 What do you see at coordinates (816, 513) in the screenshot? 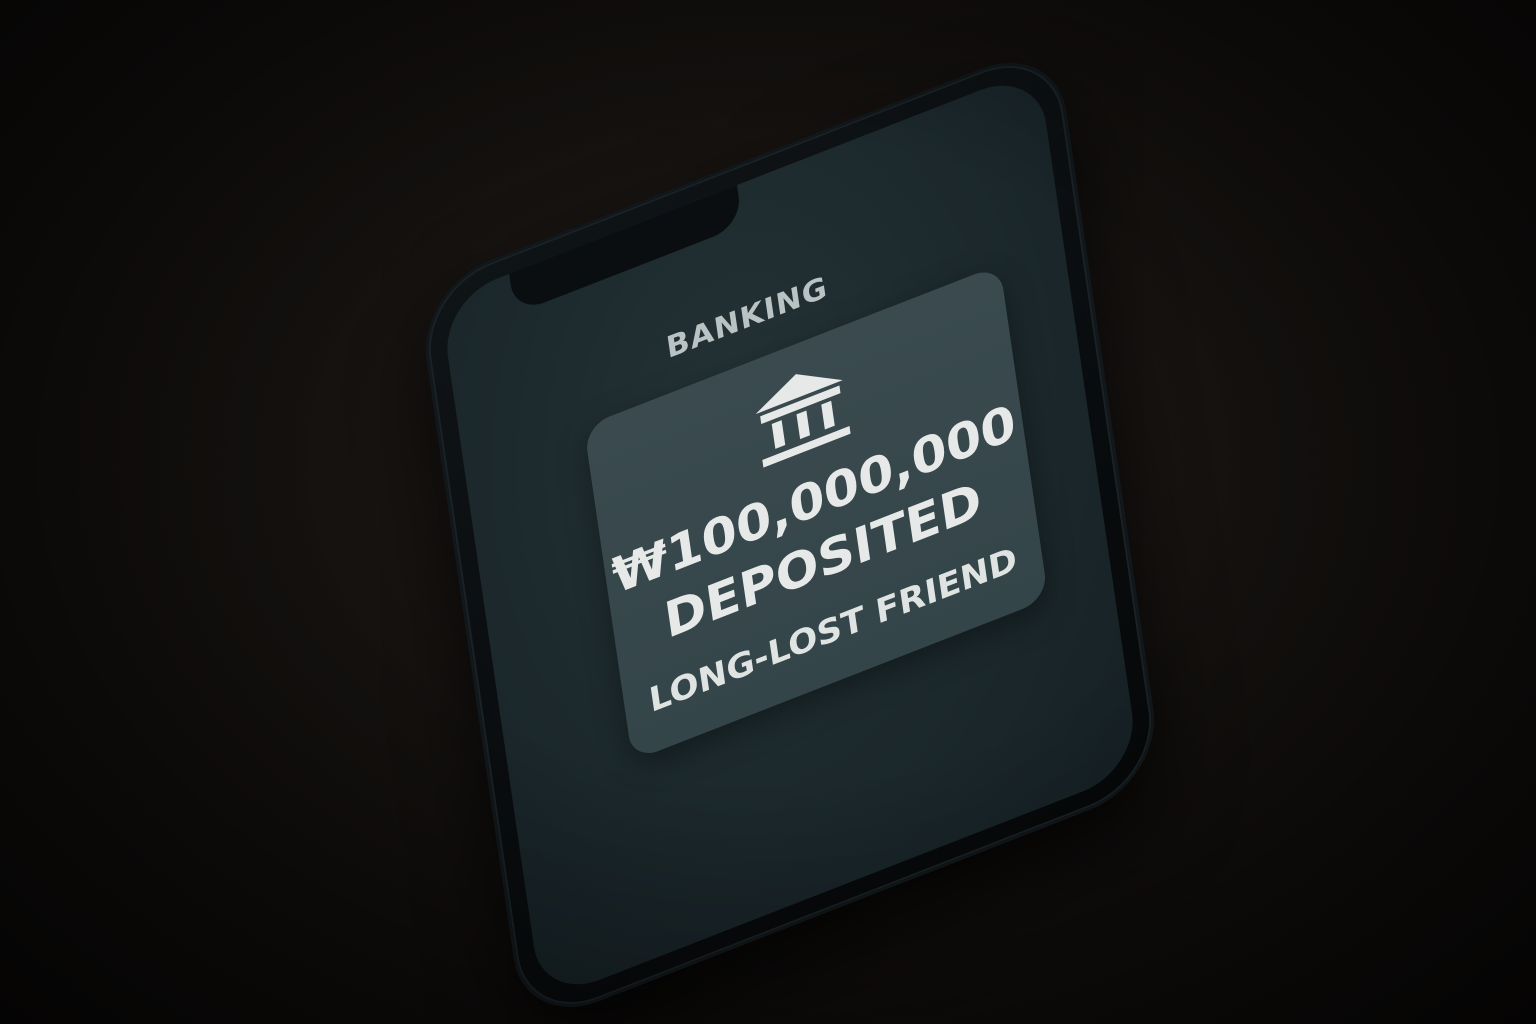
I see `deposit-notification-card: ₩100,000,000 DEPOSITED LONG-LOST FRIEND` at bounding box center [816, 513].